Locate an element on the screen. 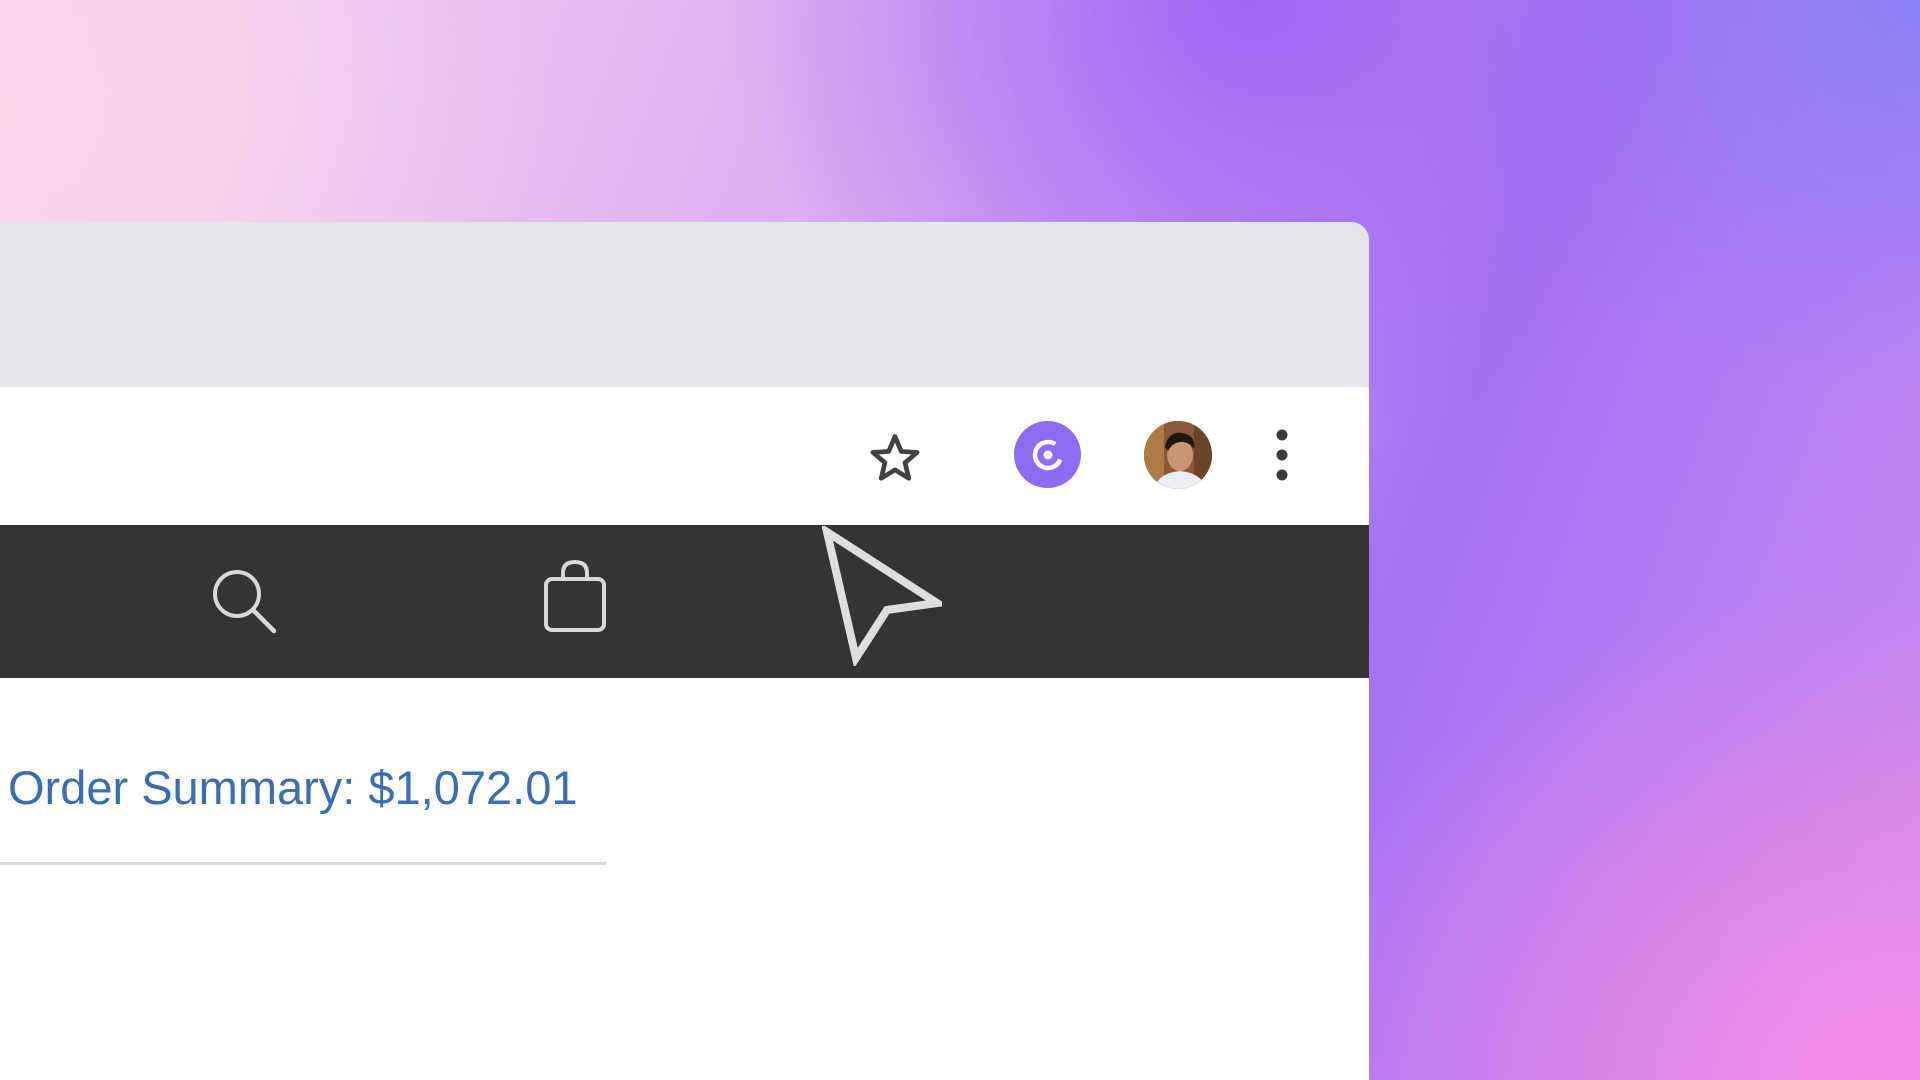 This screenshot has height=1080, width=1920. extension-c-icon is located at coordinates (1047, 454).